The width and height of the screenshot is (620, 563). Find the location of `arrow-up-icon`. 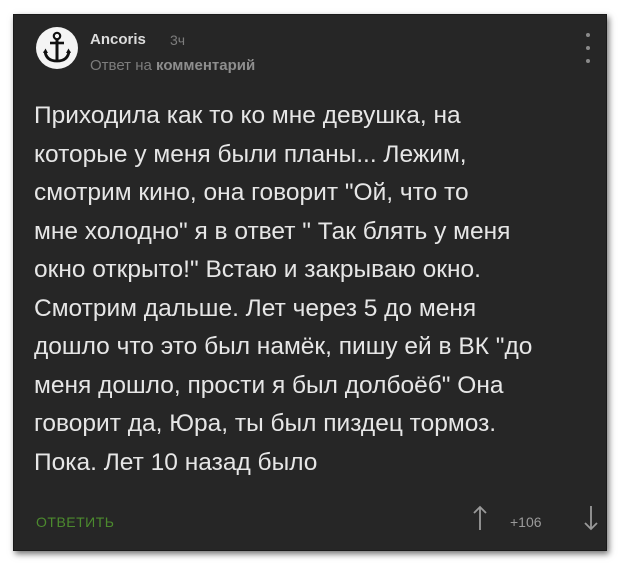

arrow-up-icon is located at coordinates (480, 518).